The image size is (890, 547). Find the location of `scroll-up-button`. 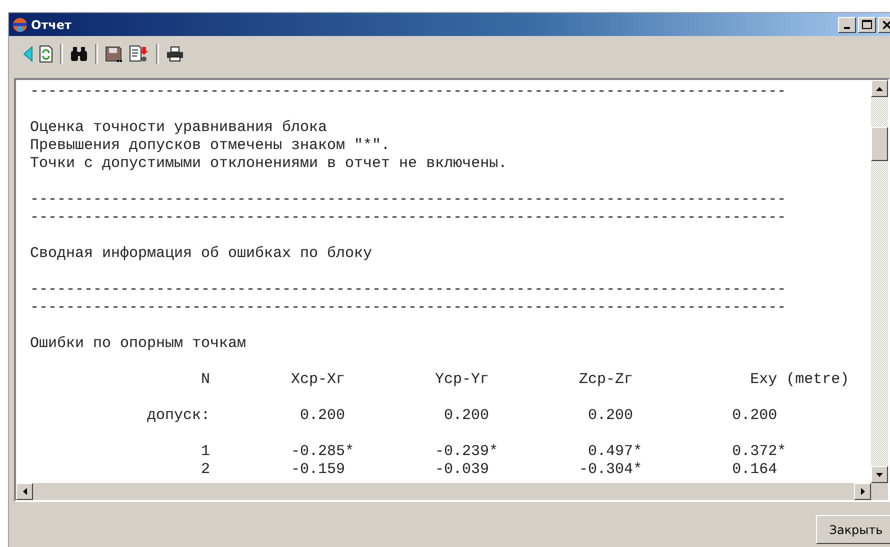

scroll-up-button is located at coordinates (879, 88).